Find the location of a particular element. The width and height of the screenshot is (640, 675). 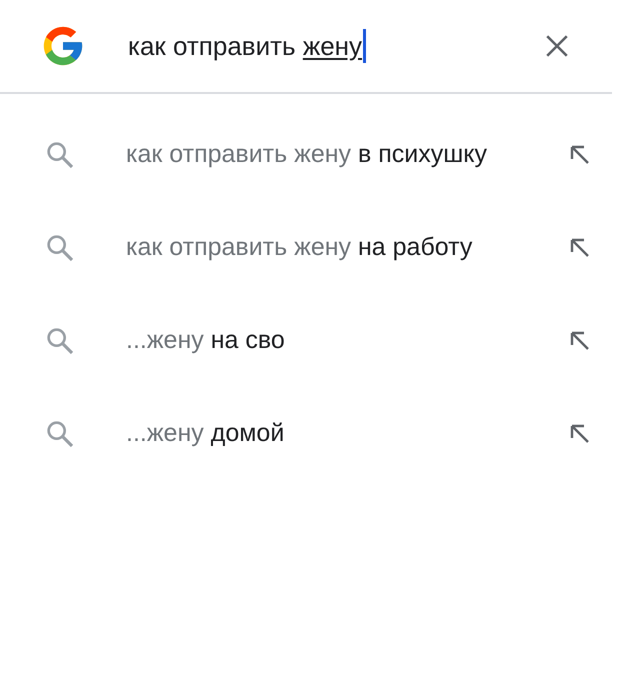

suggestion-item: как отправить жену на работу is located at coordinates (320, 247).